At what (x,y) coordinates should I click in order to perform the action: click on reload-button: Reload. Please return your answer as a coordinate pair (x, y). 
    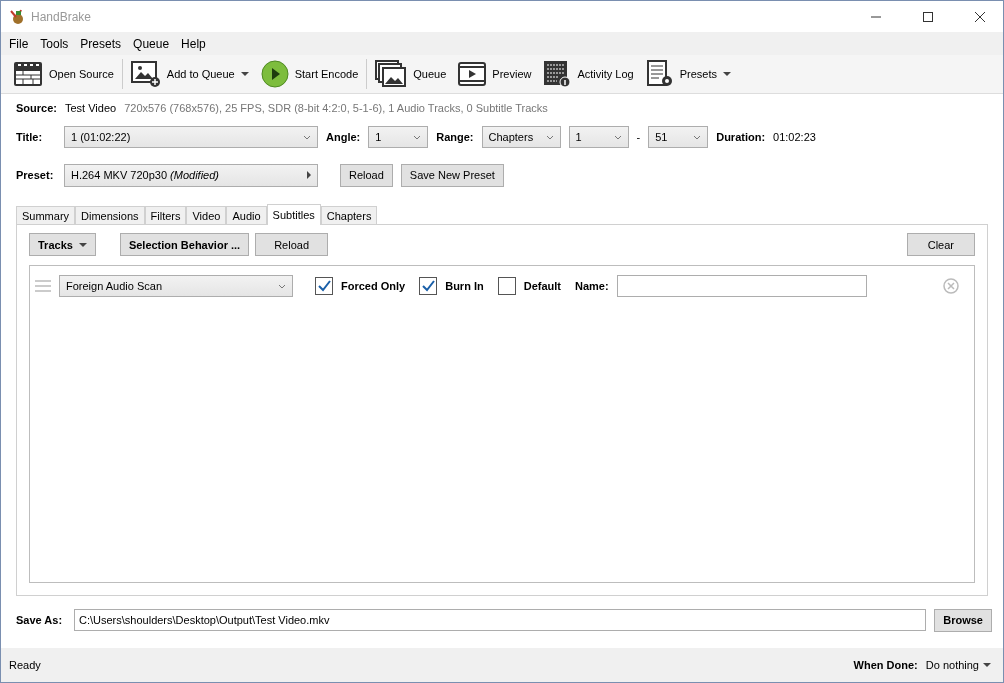
    Looking at the image, I should click on (291, 244).